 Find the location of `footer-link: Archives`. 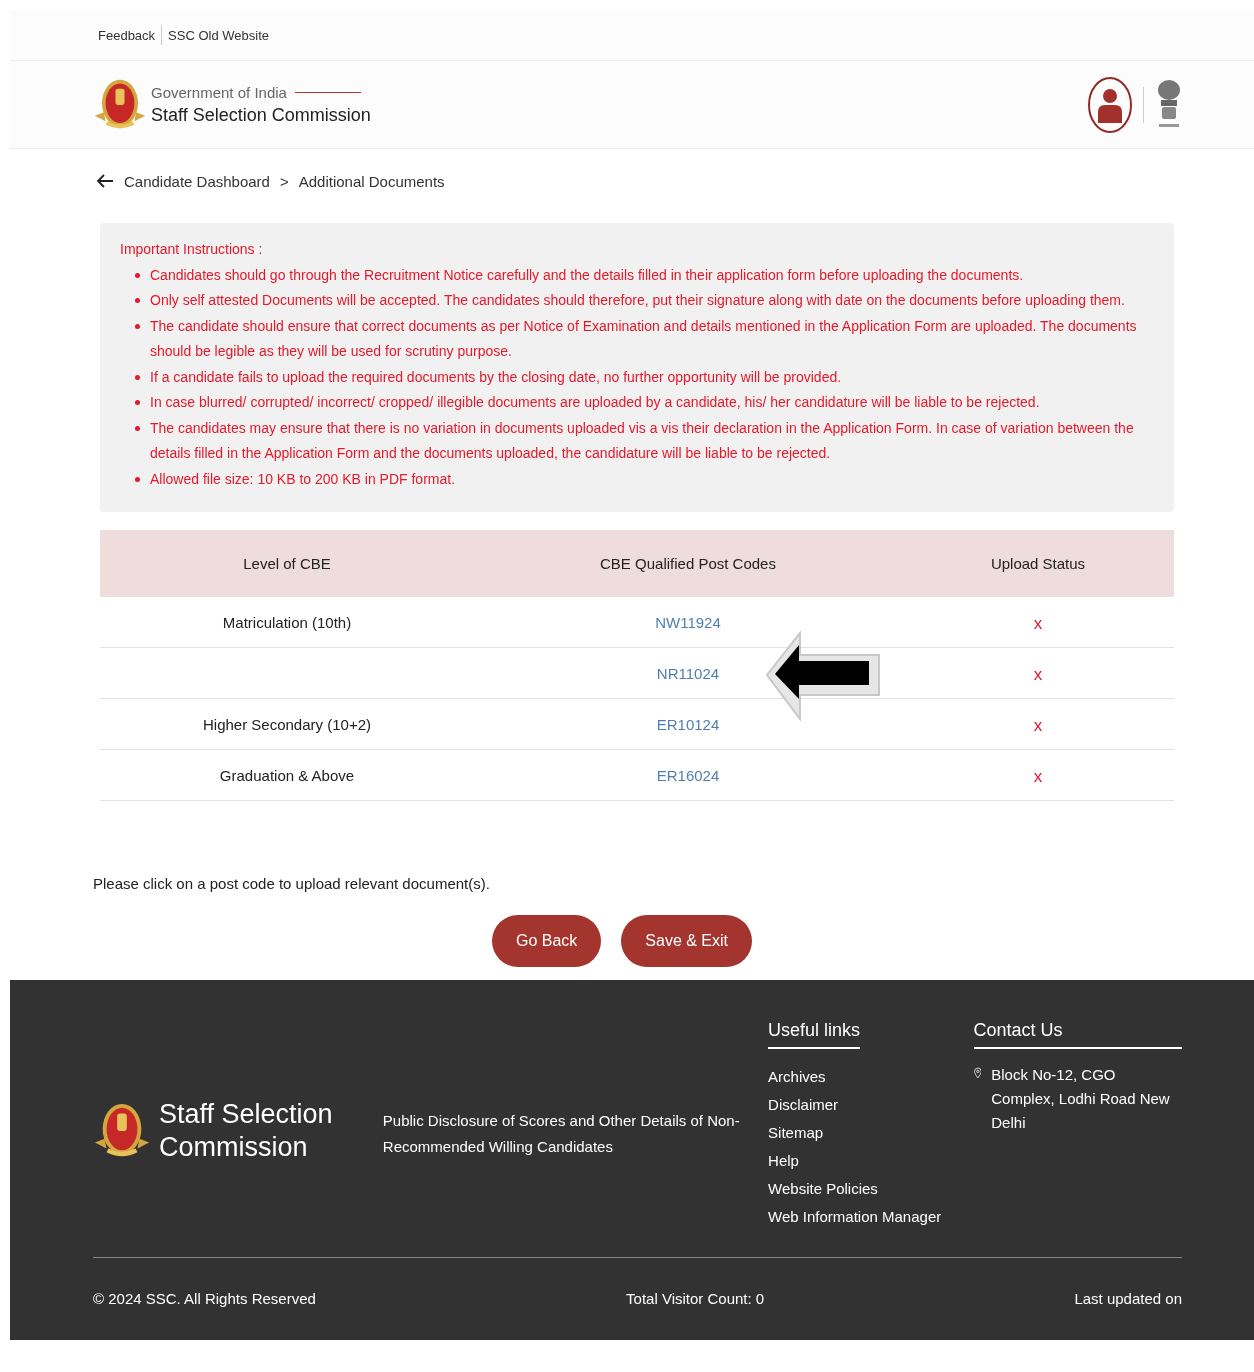

footer-link: Archives is located at coordinates (797, 1077).